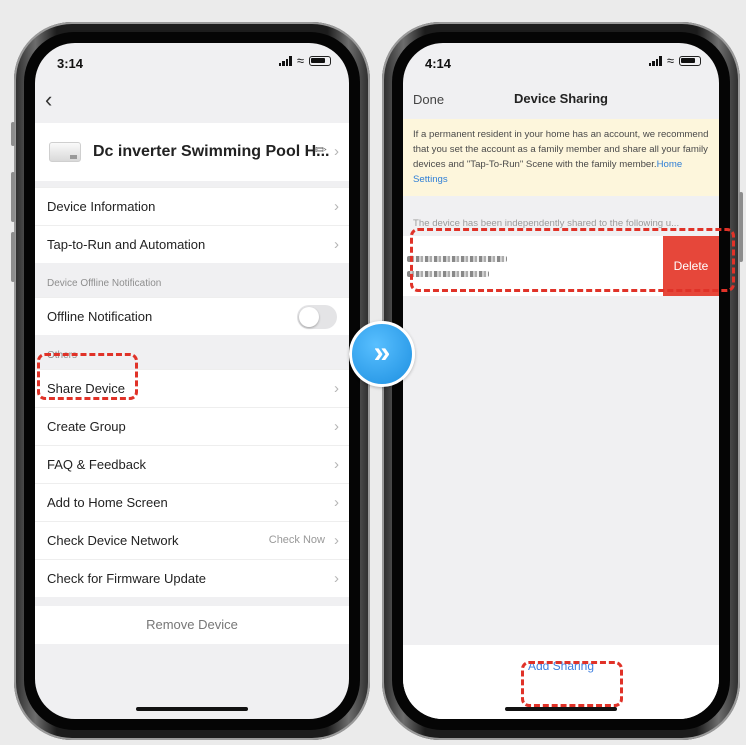 This screenshot has width=746, height=745. What do you see at coordinates (126, 244) in the screenshot?
I see `row-label: Tap-to-Run and Automation` at bounding box center [126, 244].